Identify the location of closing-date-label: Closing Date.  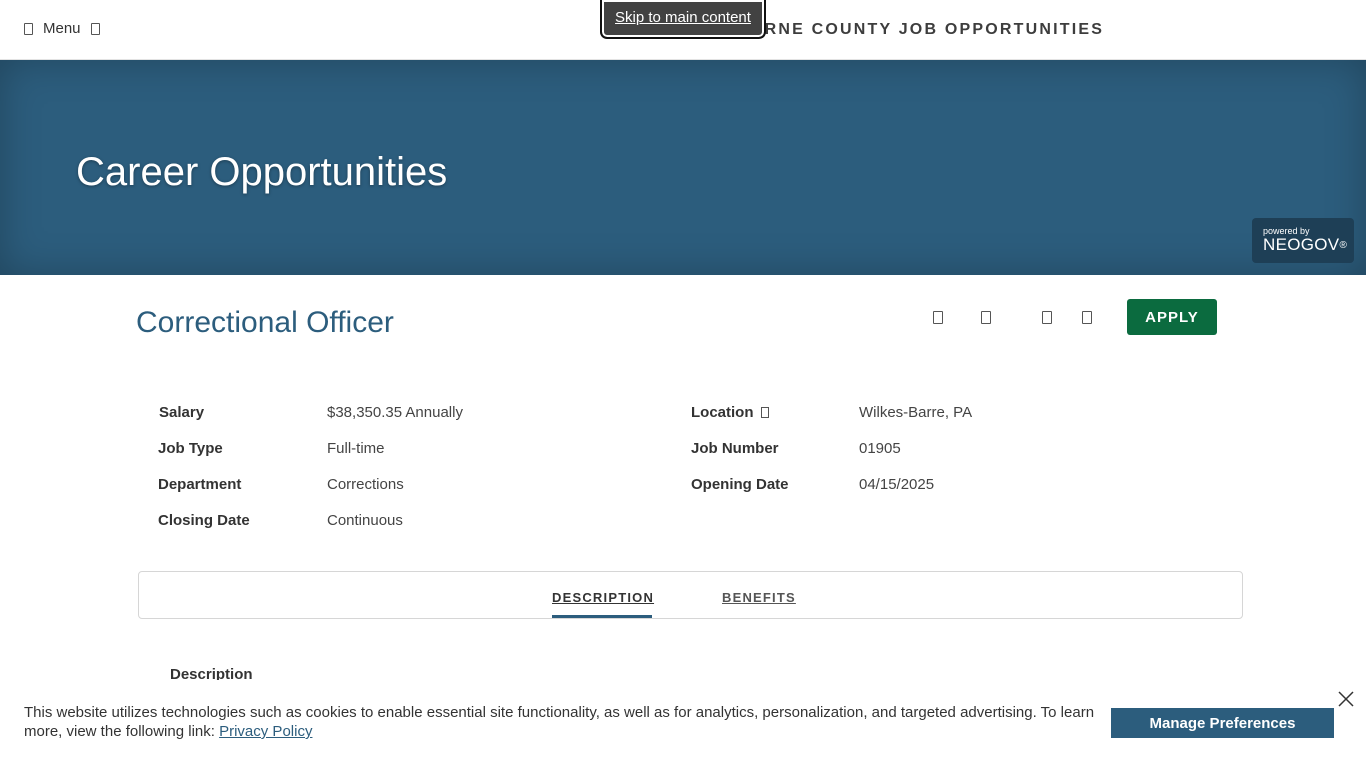
(204, 520).